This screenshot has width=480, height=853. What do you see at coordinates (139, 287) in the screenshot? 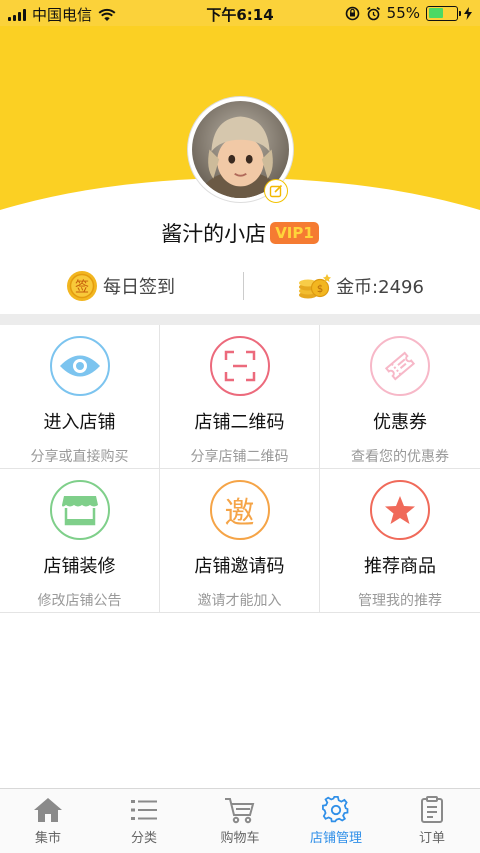
I see `daily-checkin-label: 每日签到` at bounding box center [139, 287].